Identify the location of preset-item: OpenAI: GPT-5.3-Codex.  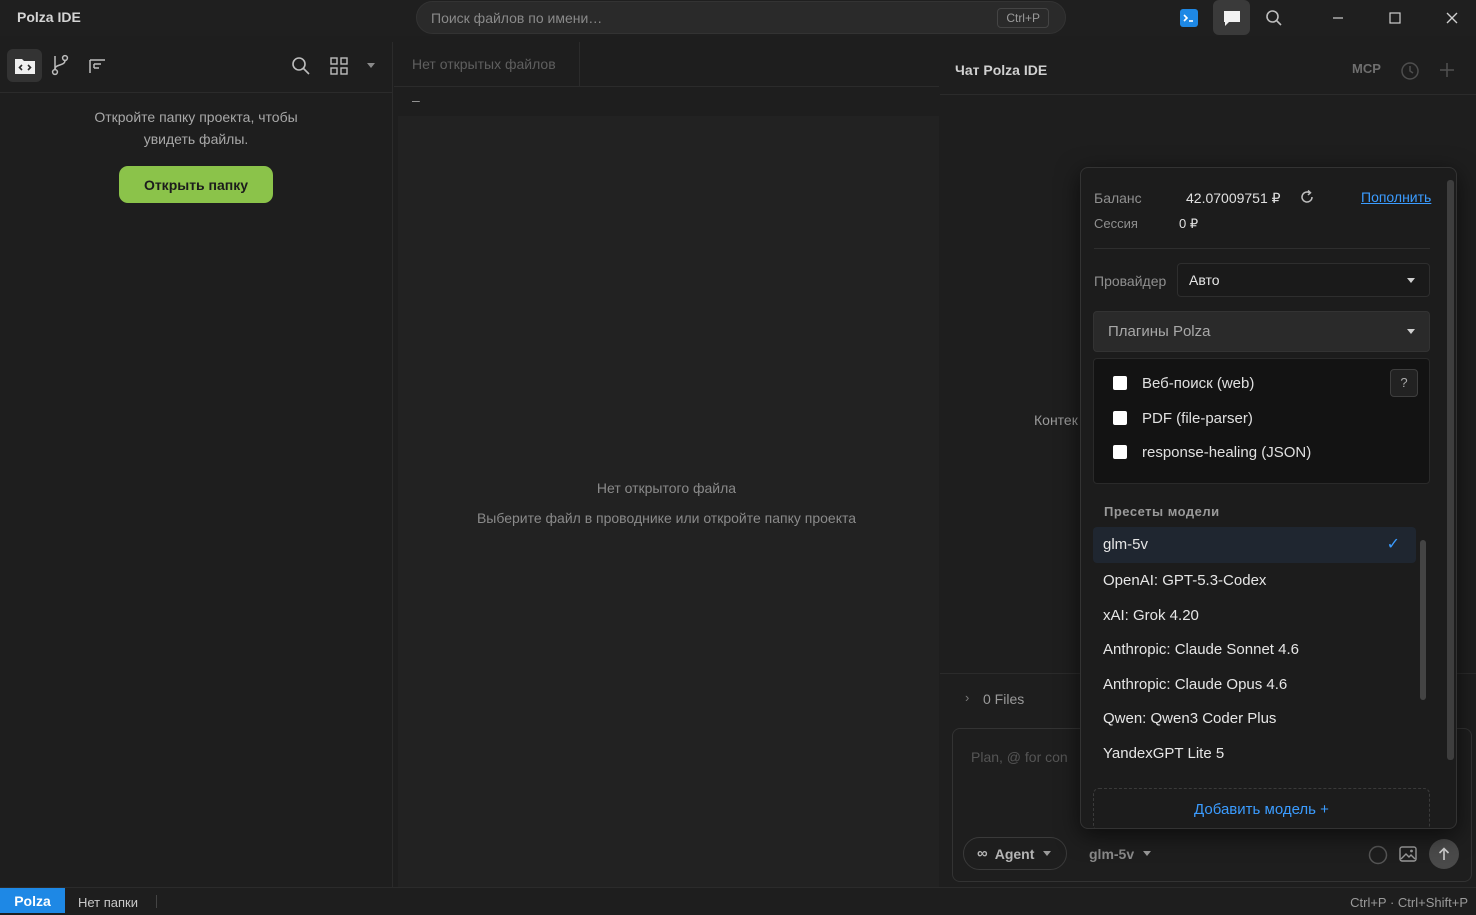
(1254, 581).